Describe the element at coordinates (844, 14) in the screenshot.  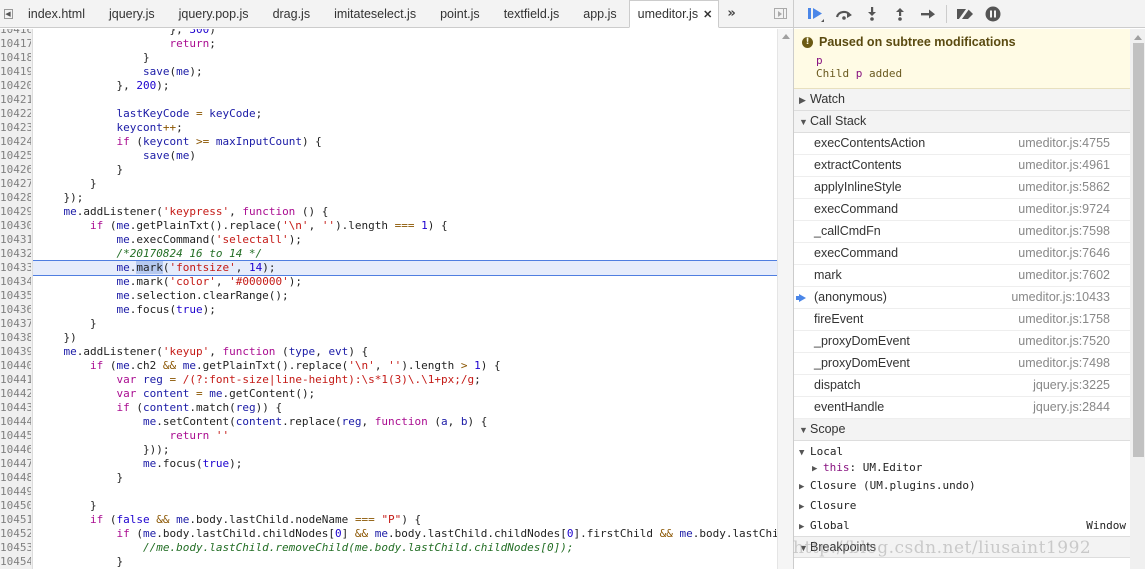
I see `step-over-button` at that location.